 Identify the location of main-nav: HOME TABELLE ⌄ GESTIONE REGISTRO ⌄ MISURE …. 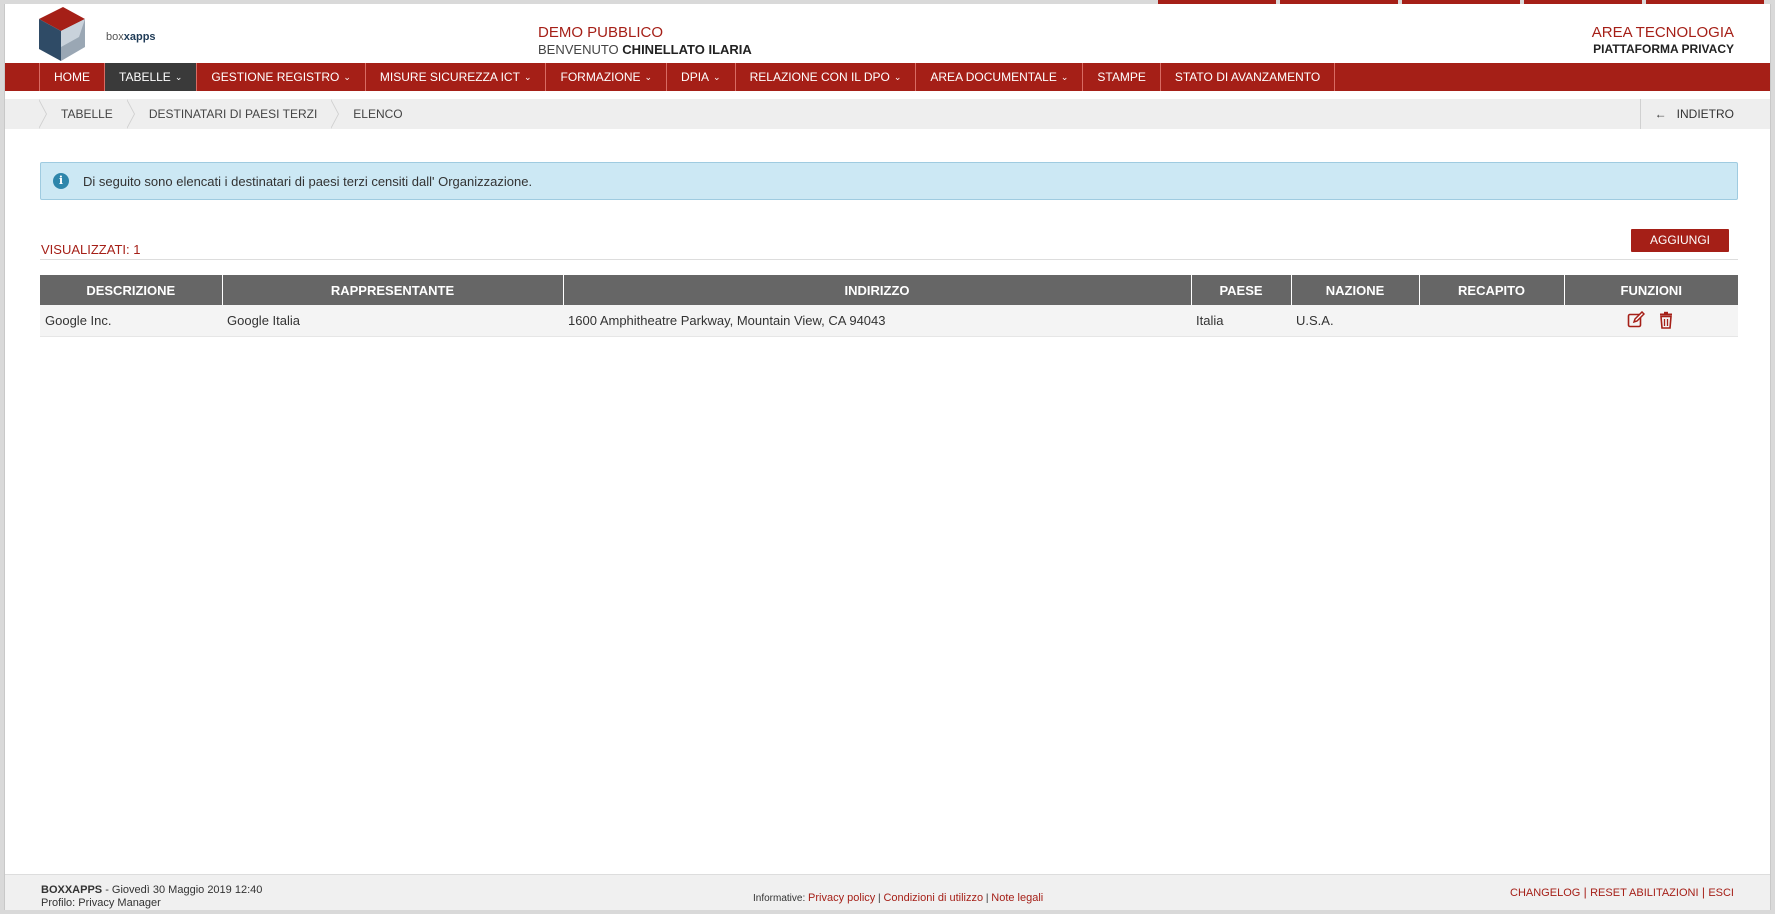
(887, 77).